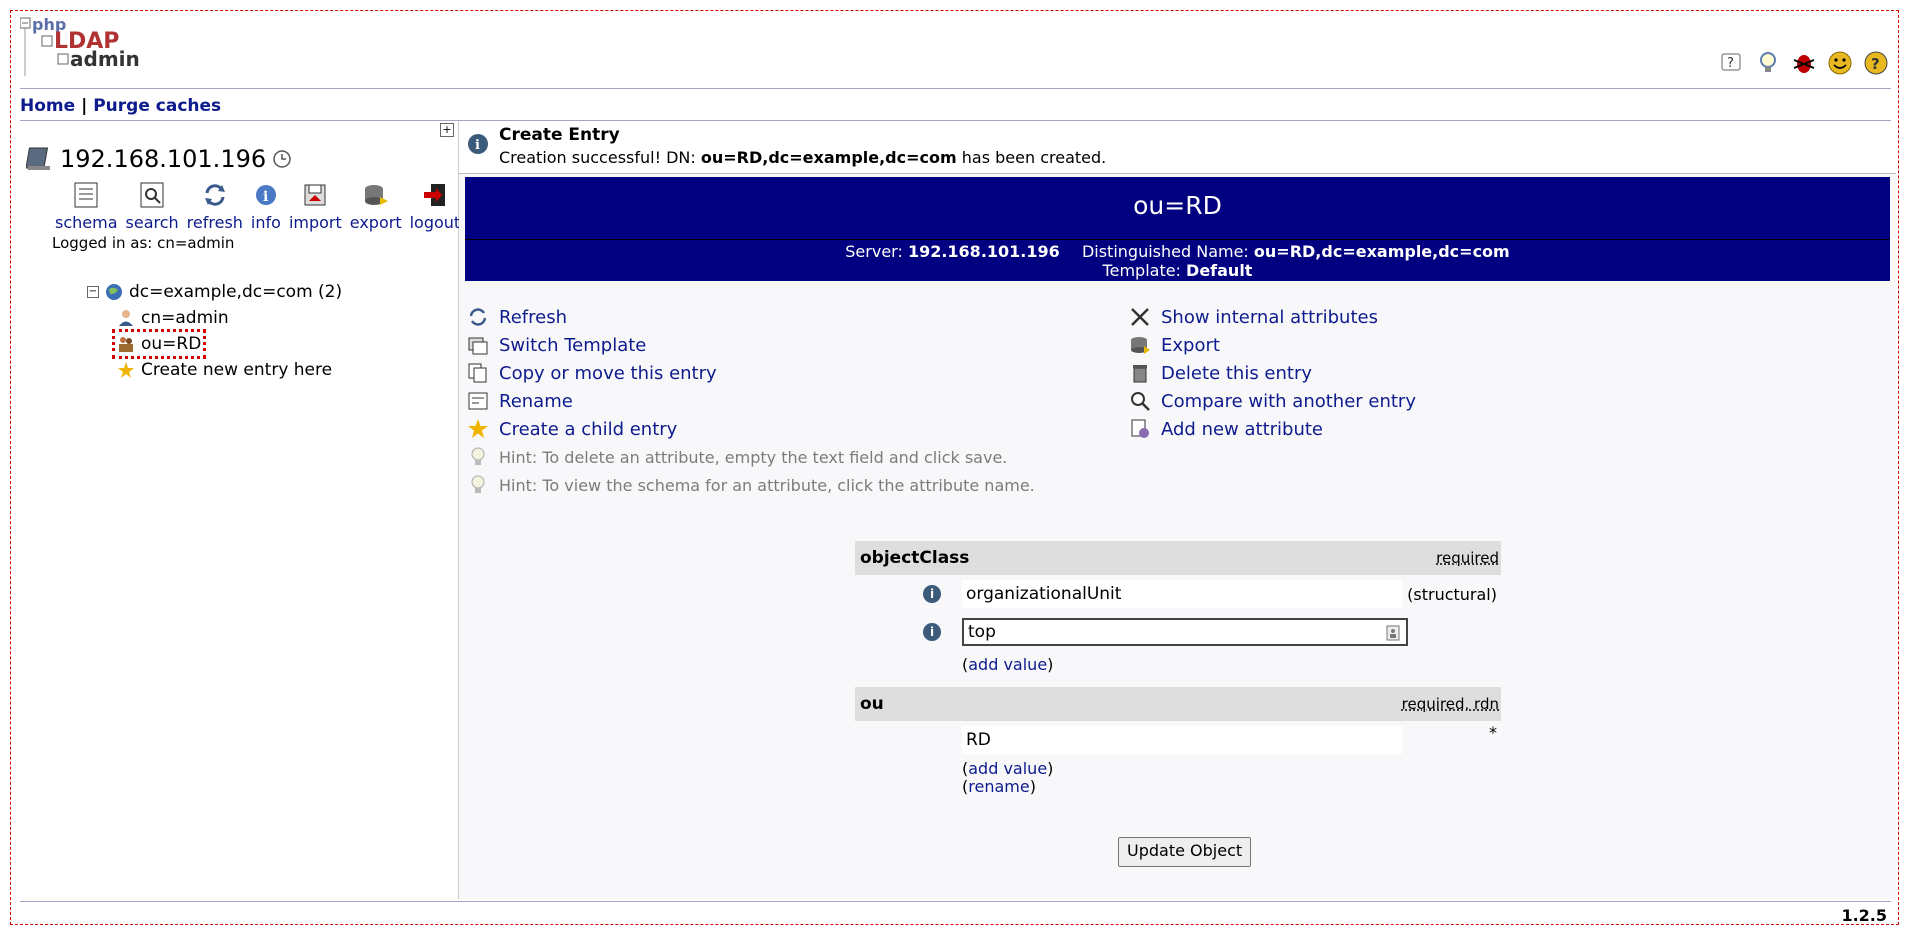 Image resolution: width=1911 pixels, height=937 pixels. I want to click on purge-caches-link: Purge caches, so click(157, 106).